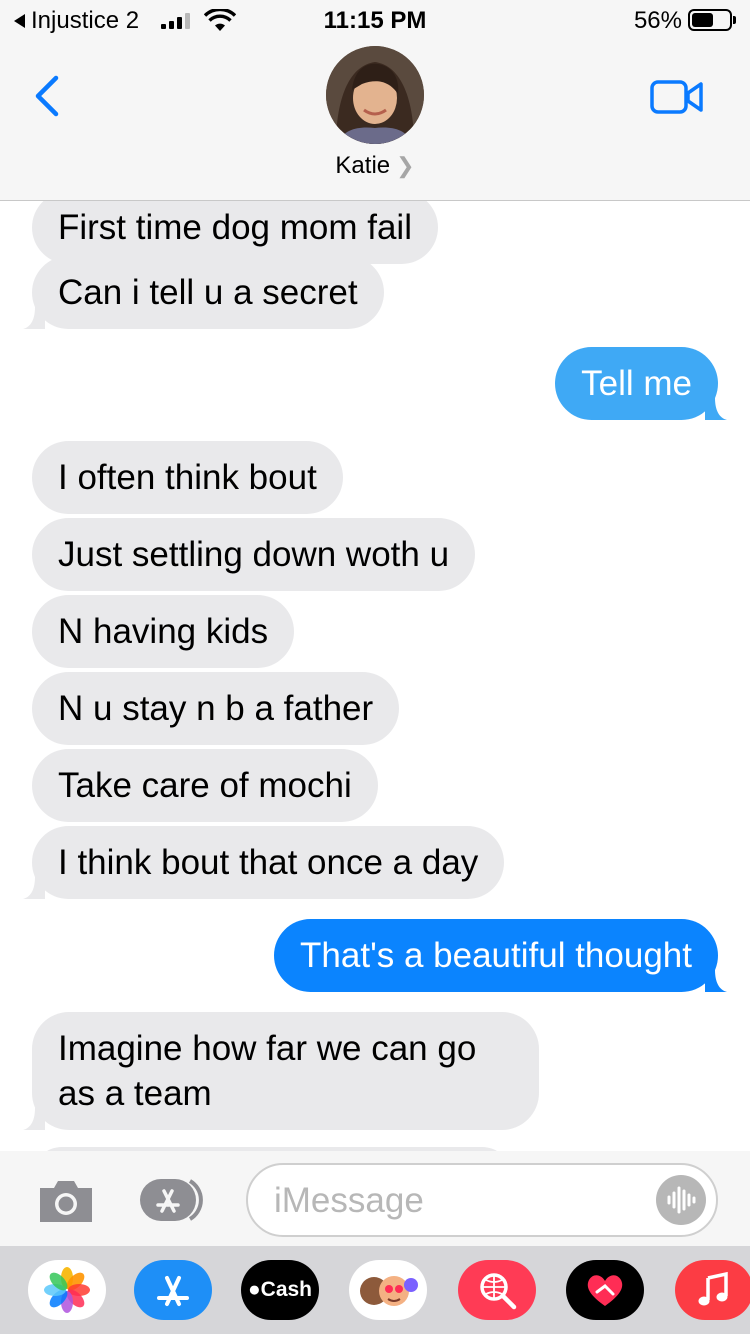  I want to click on message-text: Take care of mochi, so click(205, 785).